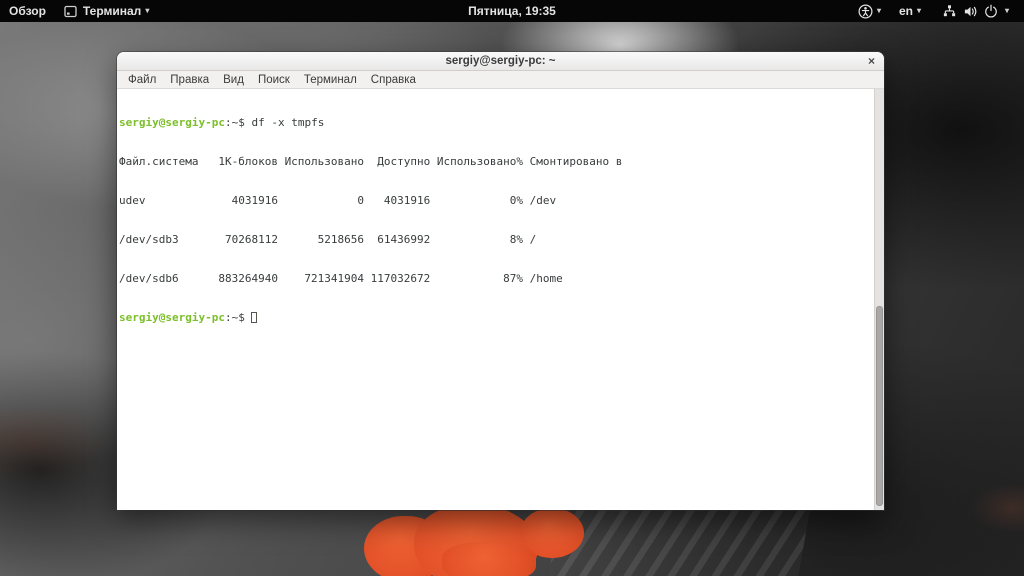 This screenshot has width=1024, height=576. Describe the element at coordinates (500, 80) in the screenshot. I see `terminal-menubar: Файл Правка Вид Поиск Терминал Справка` at that location.